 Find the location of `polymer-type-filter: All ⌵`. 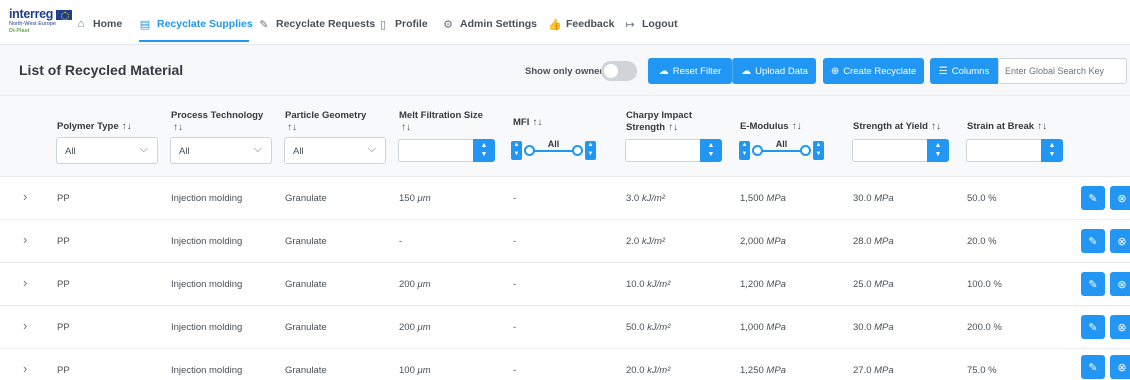

polymer-type-filter: All ⌵ is located at coordinates (107, 150).